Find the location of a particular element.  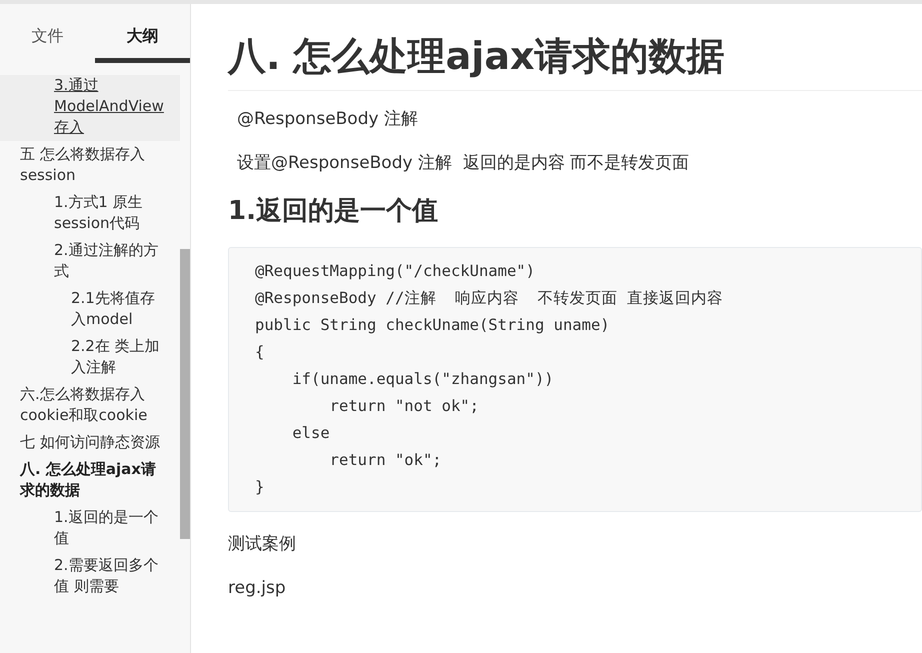

paragraph: 测试案例 is located at coordinates (262, 544).